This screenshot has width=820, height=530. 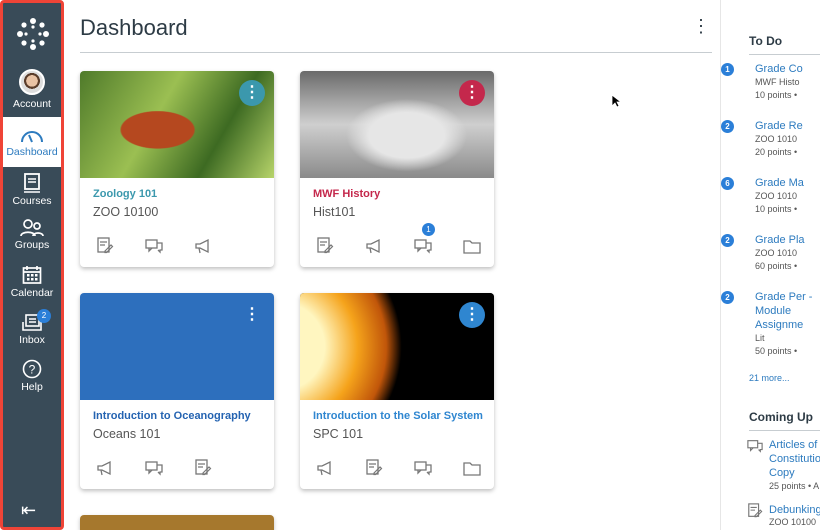 What do you see at coordinates (32, 82) in the screenshot?
I see `avatar` at bounding box center [32, 82].